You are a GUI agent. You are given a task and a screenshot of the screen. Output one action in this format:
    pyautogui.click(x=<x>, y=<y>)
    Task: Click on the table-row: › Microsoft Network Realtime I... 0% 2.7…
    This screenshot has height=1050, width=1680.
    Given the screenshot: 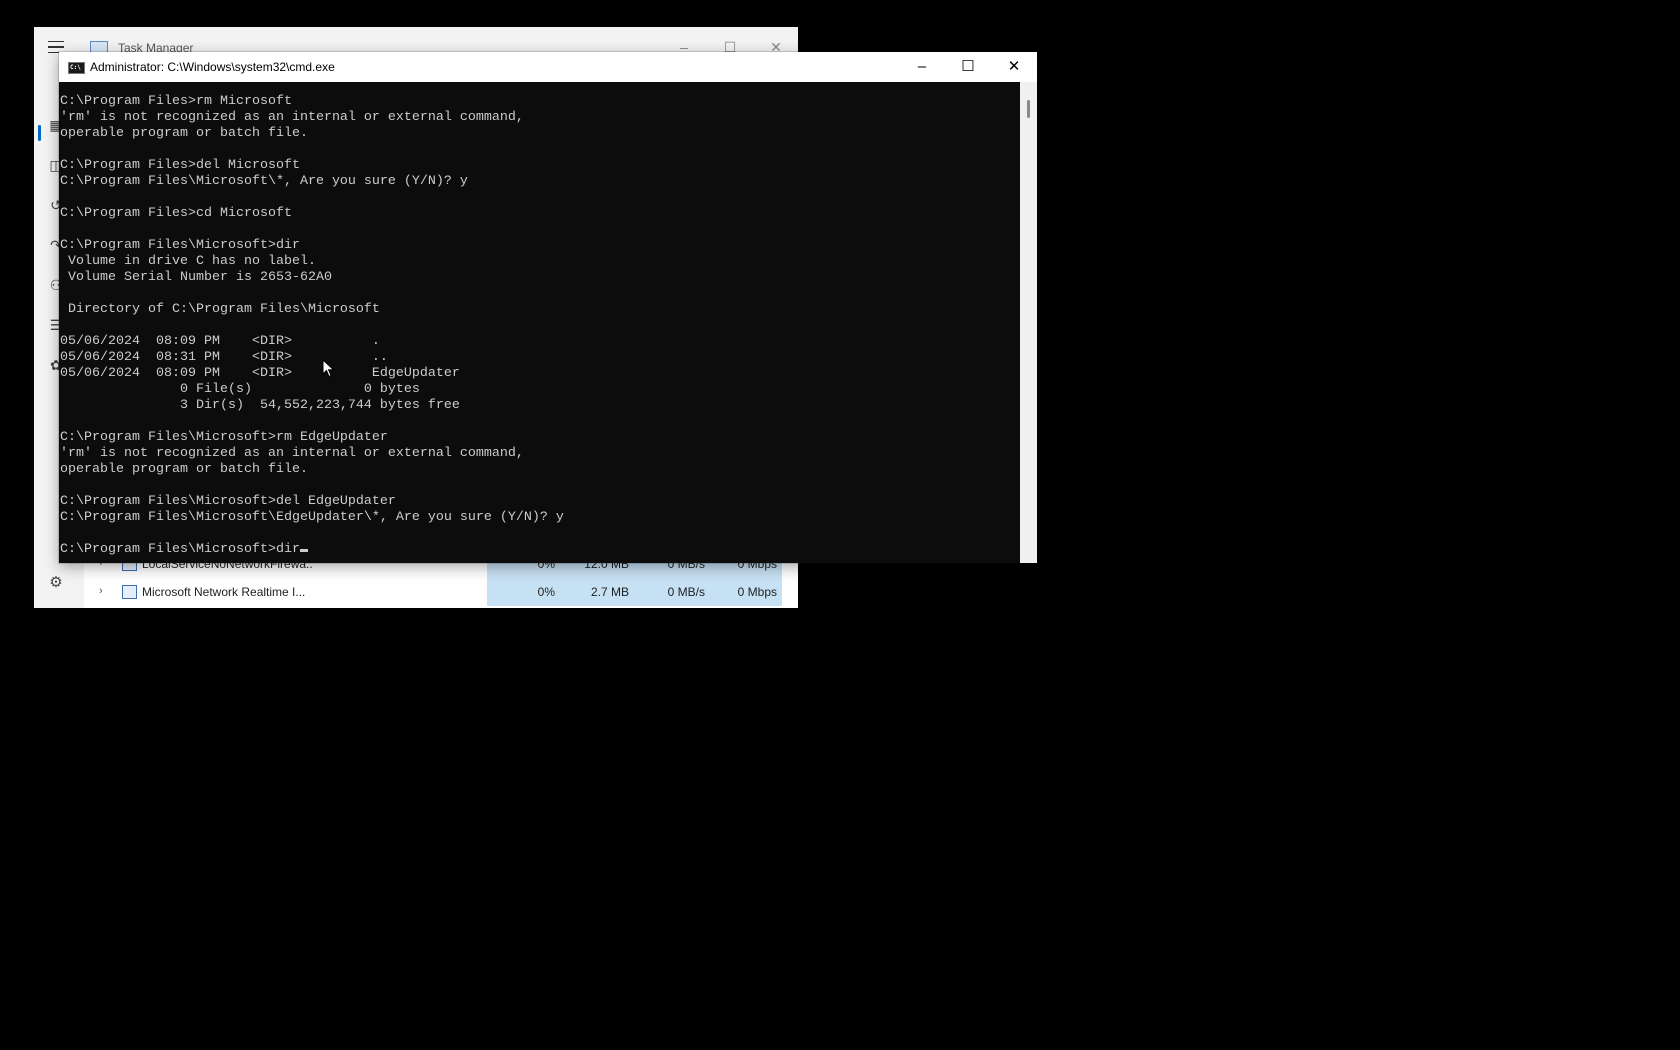 What is the action you would take?
    pyautogui.click(x=441, y=592)
    